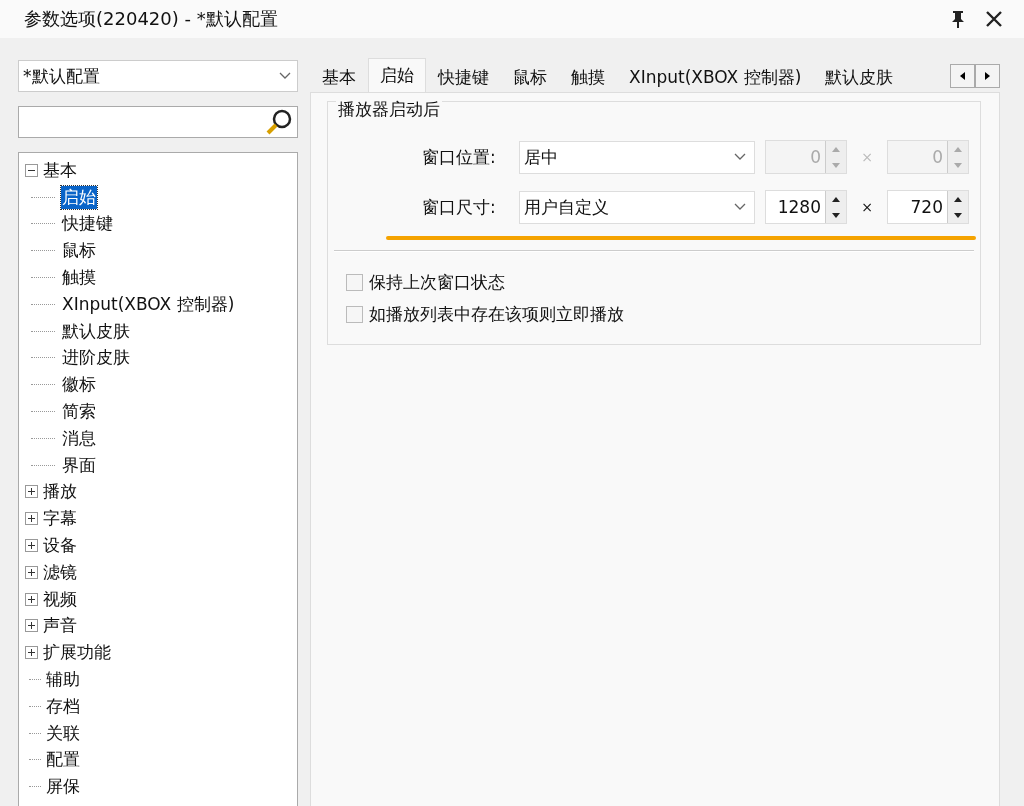  What do you see at coordinates (637, 207) in the screenshot?
I see `mode-dropdown: 用户自定义` at bounding box center [637, 207].